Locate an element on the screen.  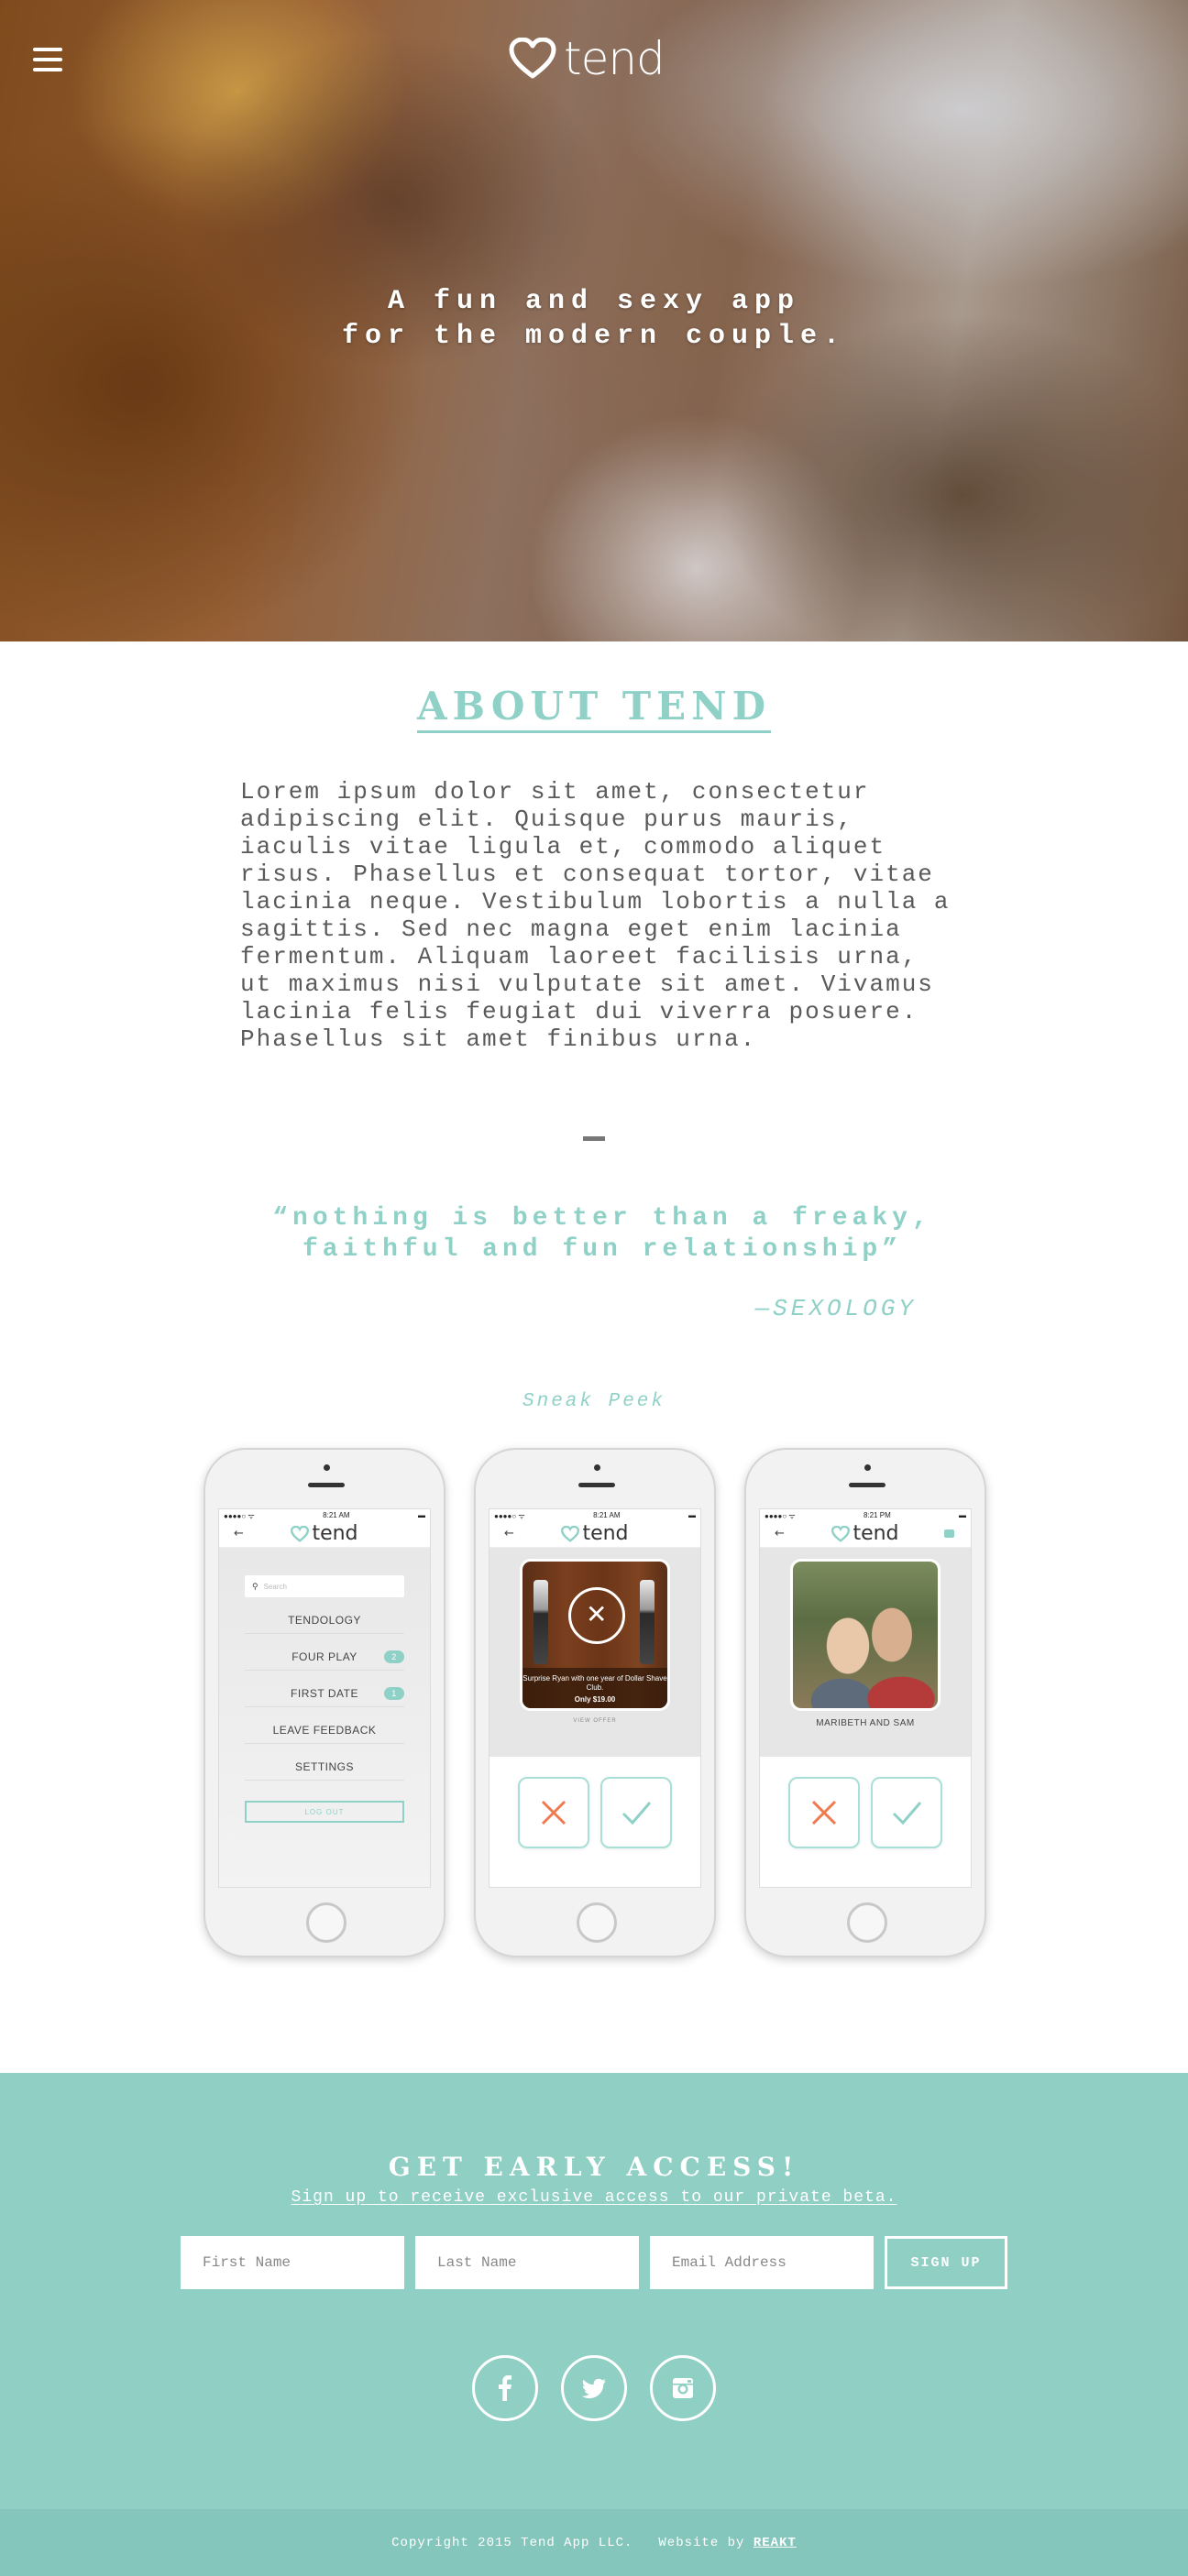
app-search-input: ⚲ Search is located at coordinates (324, 1586).